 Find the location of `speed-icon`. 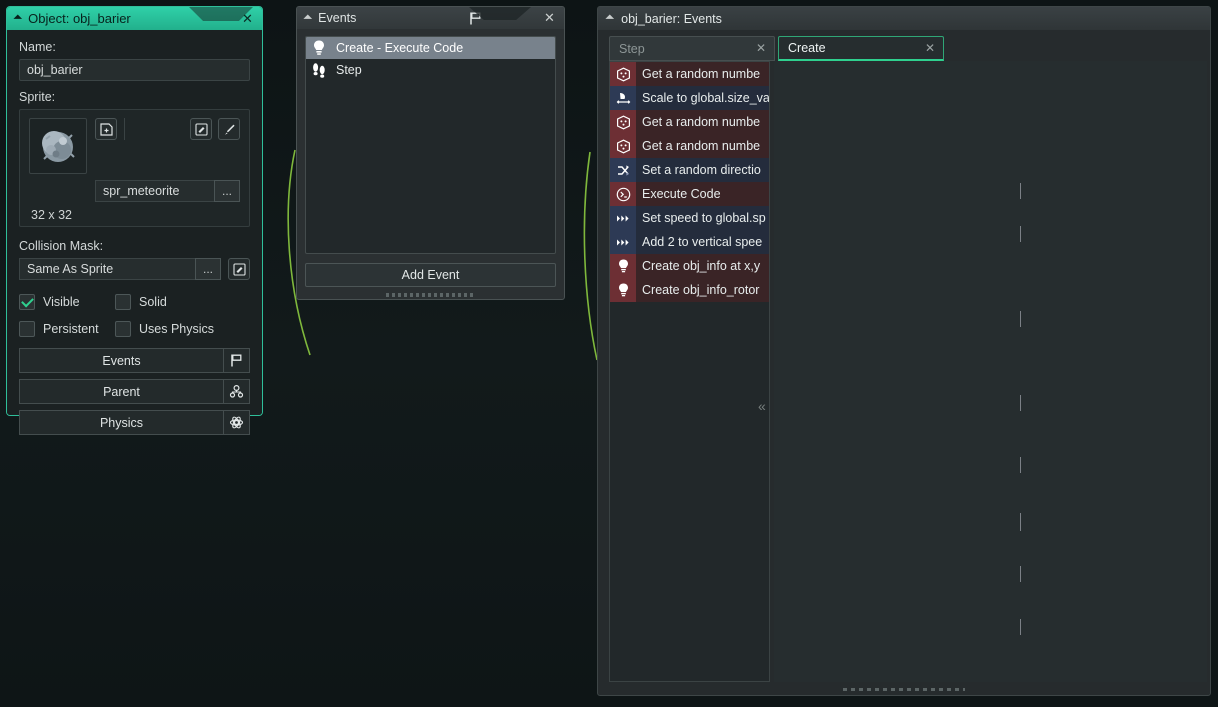

speed-icon is located at coordinates (623, 242).